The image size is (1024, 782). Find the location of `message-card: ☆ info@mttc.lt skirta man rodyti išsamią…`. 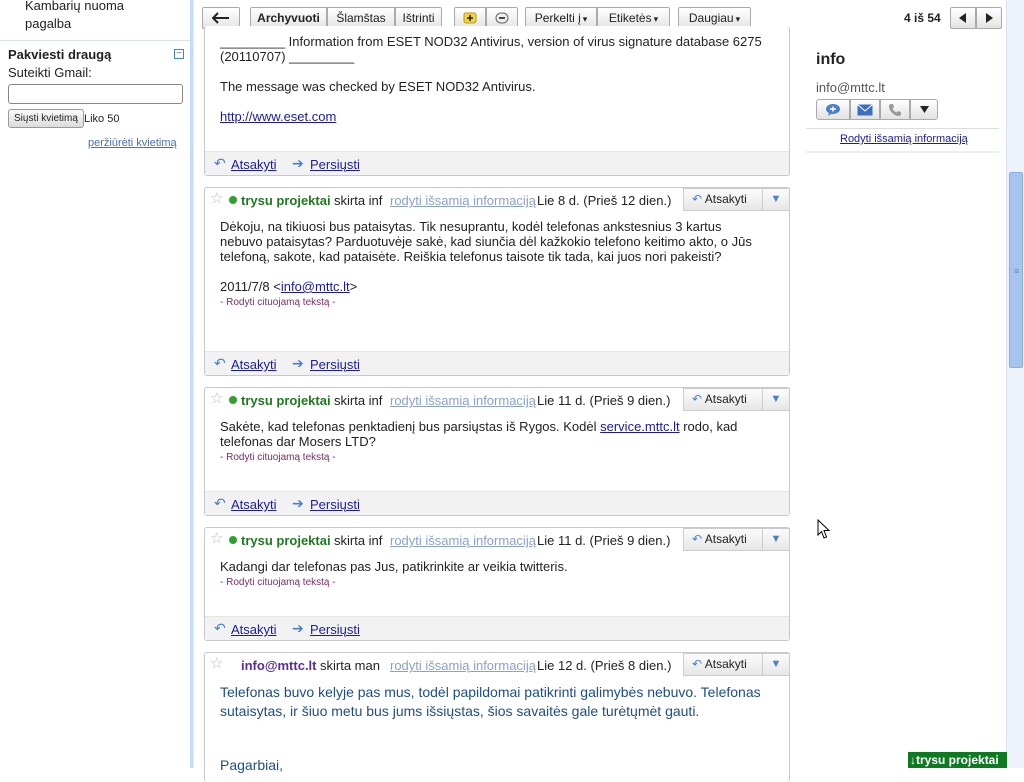

message-card: ☆ info@mttc.lt skirta man rodyti išsamią… is located at coordinates (497, 717).